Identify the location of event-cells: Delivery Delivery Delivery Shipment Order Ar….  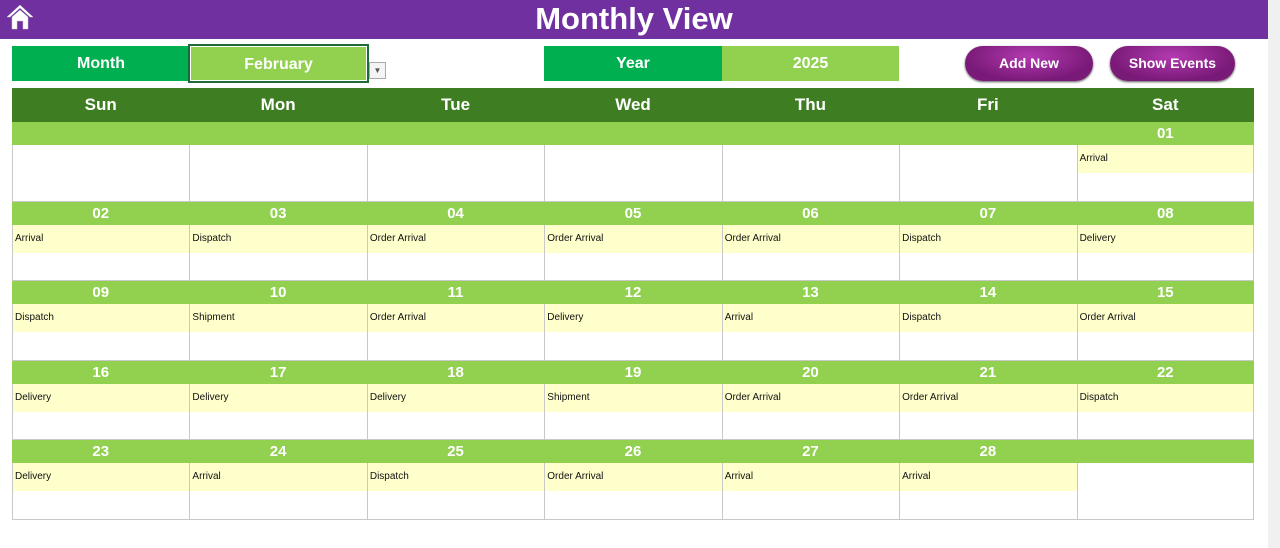
(633, 411).